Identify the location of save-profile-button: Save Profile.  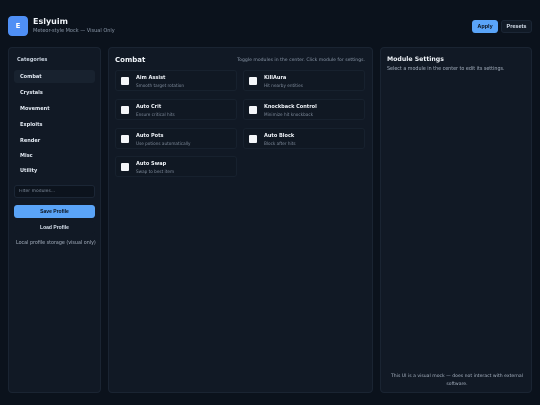
(54, 211).